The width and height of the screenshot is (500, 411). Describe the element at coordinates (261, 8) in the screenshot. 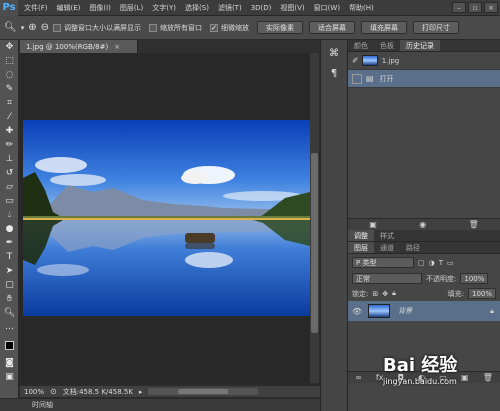

I see `menu-3d: 3D(D)` at that location.